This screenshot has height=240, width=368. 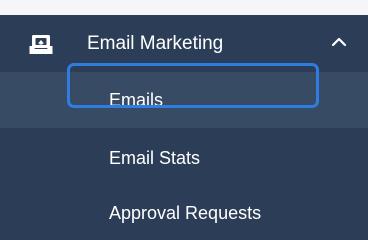 I want to click on inbox-tray-icon, so click(x=41, y=44).